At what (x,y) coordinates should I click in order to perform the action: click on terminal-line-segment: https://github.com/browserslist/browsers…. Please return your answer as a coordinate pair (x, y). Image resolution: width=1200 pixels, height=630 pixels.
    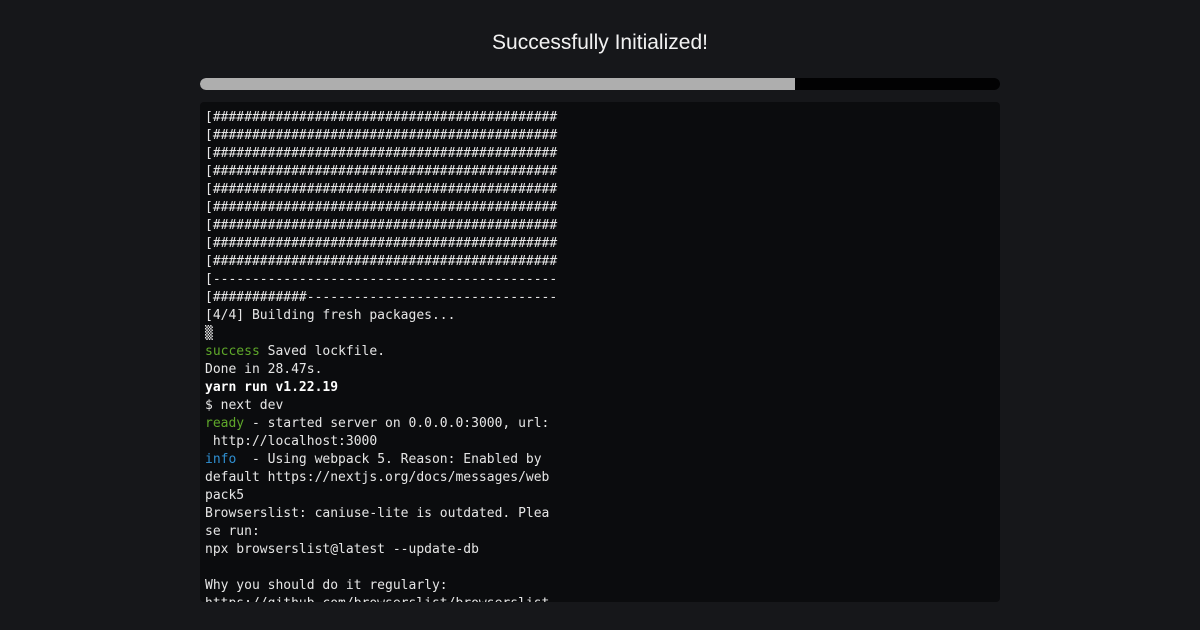
    Looking at the image, I should click on (377, 599).